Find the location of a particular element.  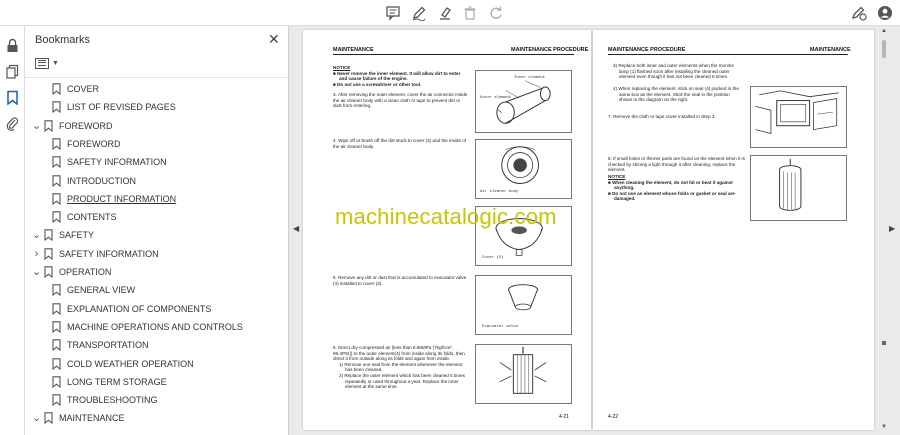

lock-icon is located at coordinates (12, 45).